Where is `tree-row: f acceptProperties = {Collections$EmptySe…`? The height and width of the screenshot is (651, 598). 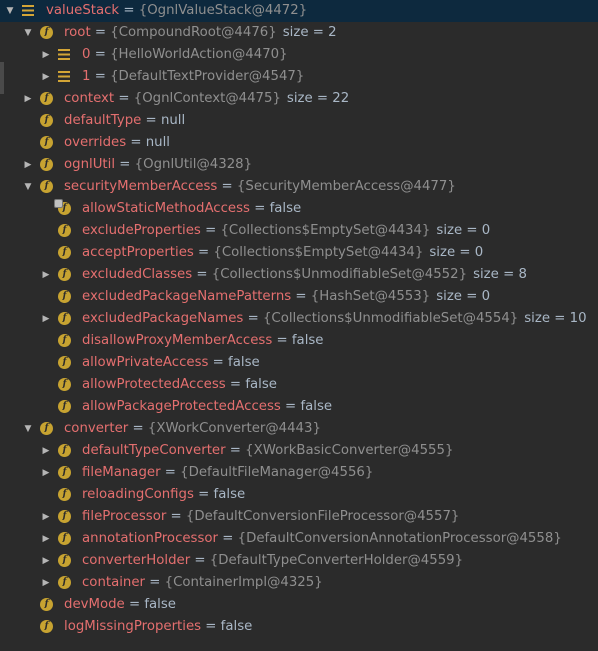 tree-row: f acceptProperties = {Collections$EmptySe… is located at coordinates (299, 253).